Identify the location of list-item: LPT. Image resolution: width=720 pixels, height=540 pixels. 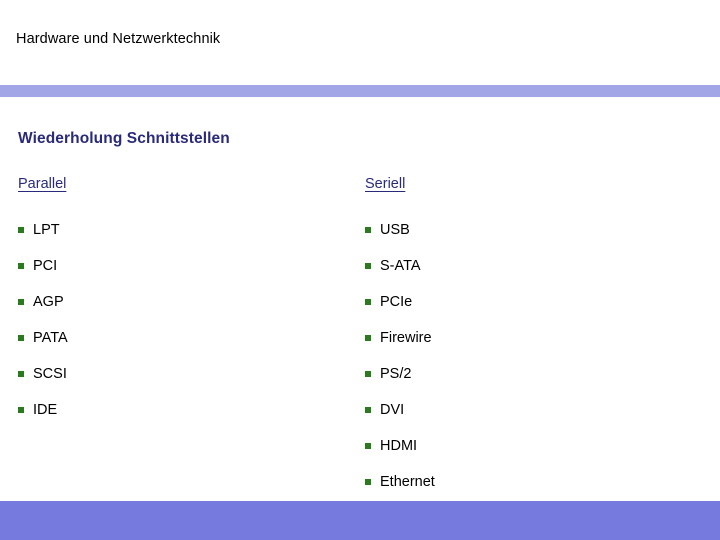
(183, 230).